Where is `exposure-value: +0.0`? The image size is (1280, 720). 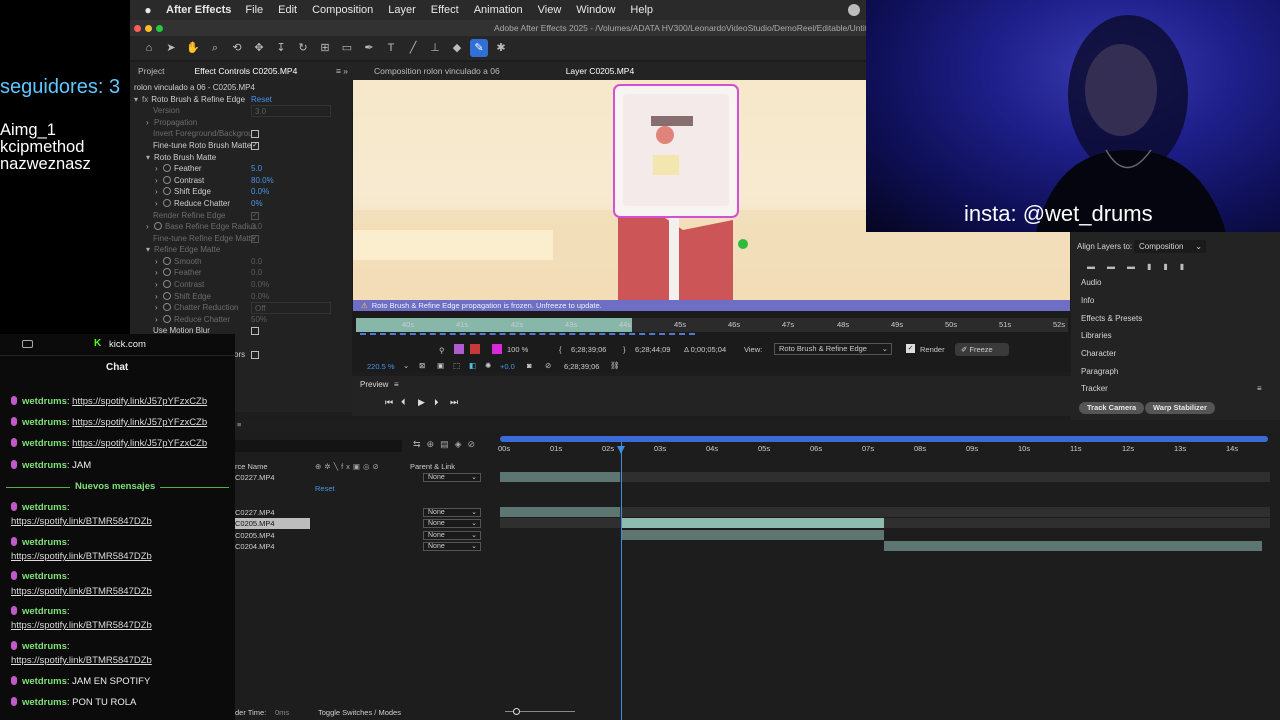
exposure-value: +0.0 is located at coordinates (507, 366).